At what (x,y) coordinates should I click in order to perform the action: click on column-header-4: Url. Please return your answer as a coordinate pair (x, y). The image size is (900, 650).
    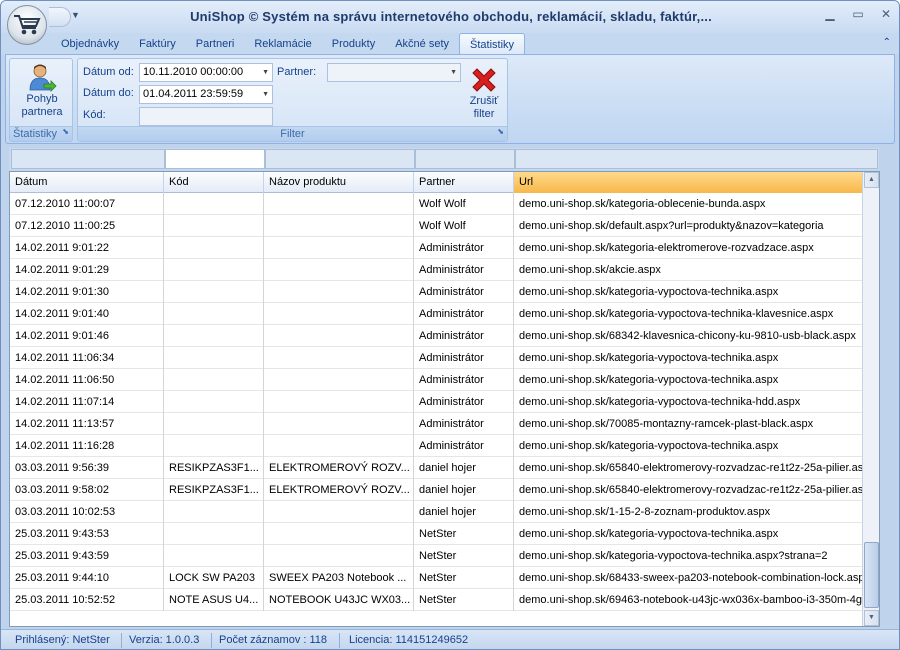
    Looking at the image, I should click on (689, 182).